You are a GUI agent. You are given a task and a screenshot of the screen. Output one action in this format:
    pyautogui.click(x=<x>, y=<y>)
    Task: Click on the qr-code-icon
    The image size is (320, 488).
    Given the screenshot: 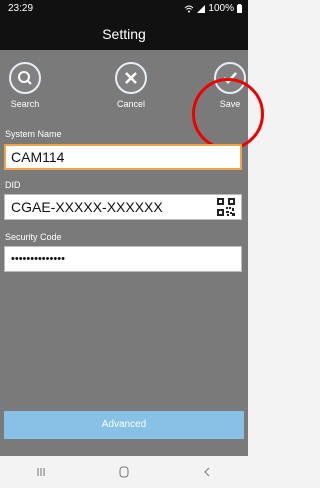 What is the action you would take?
    pyautogui.click(x=226, y=207)
    